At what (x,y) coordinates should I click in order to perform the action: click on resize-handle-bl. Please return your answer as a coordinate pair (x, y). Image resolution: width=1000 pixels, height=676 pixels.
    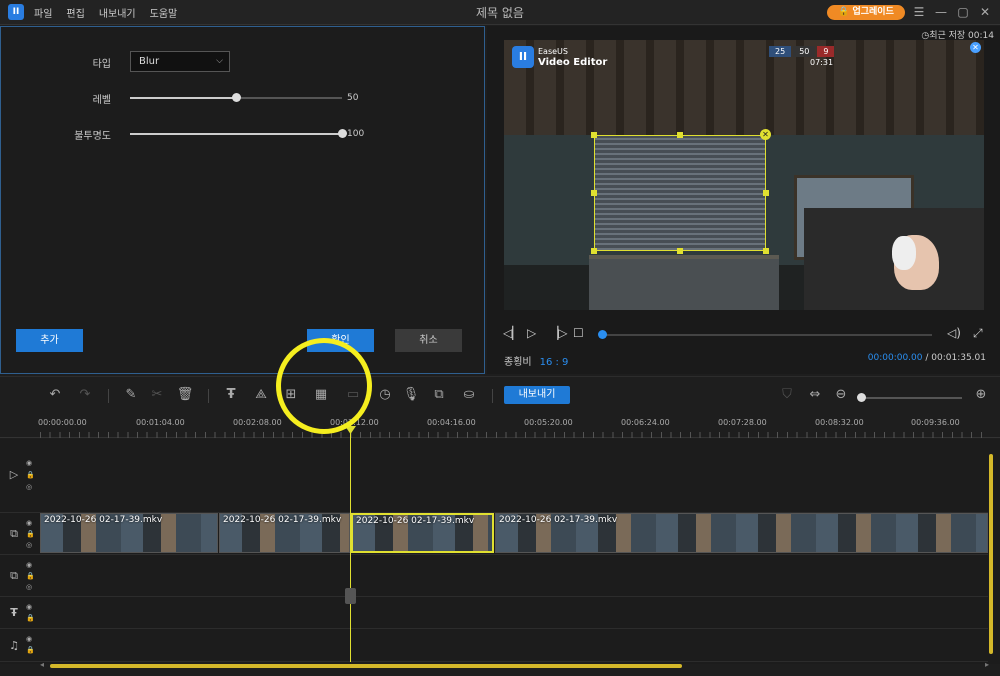
    Looking at the image, I should click on (594, 251).